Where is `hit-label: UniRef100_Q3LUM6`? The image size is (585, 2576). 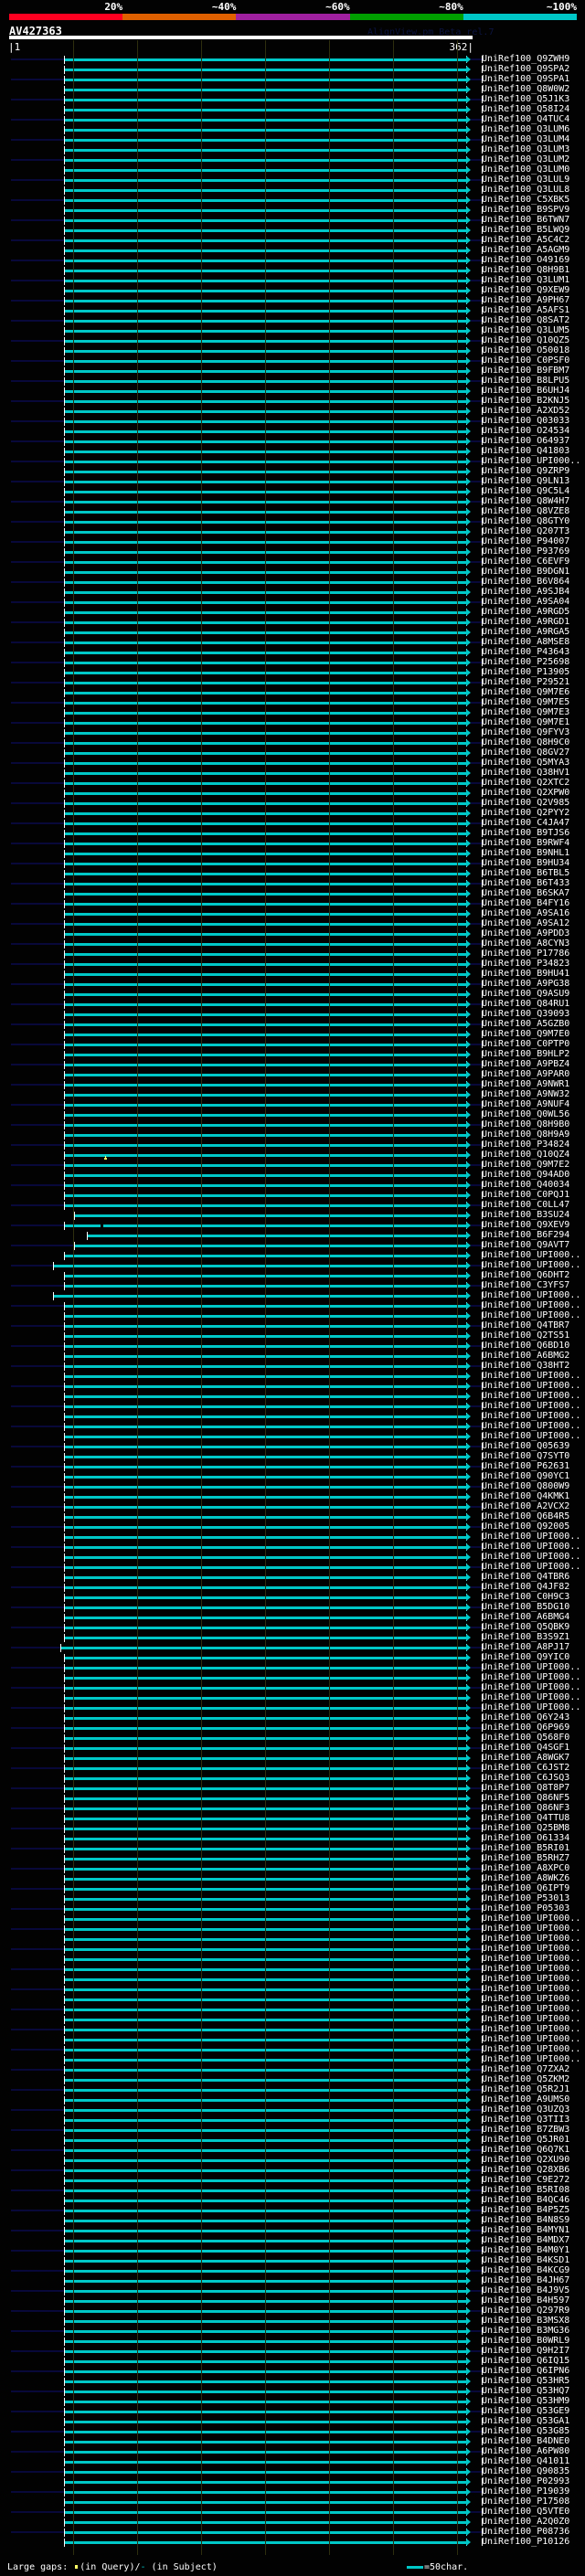
hit-label: UniRef100_Q3LUM6 is located at coordinates (525, 129).